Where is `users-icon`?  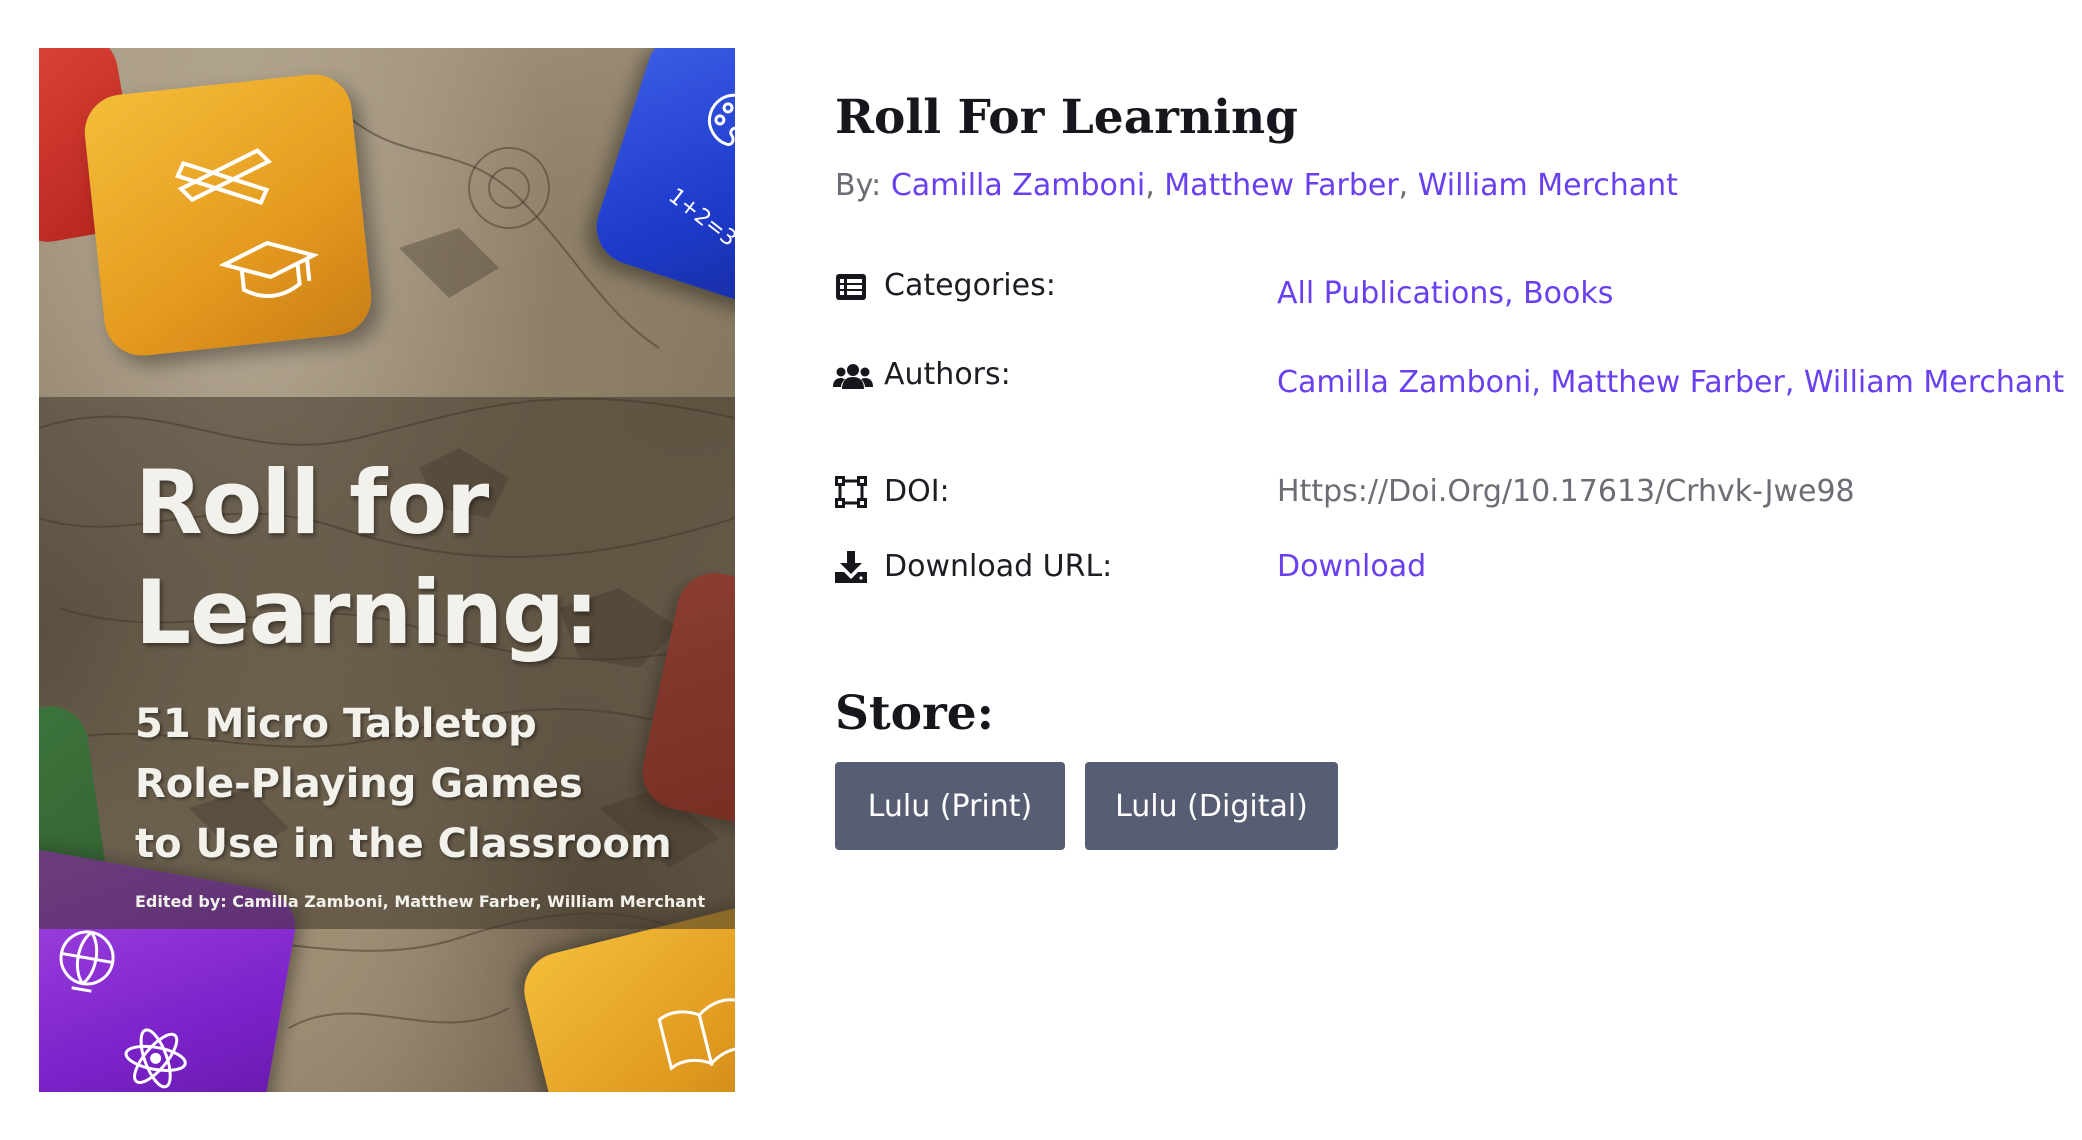
users-icon is located at coordinates (853, 376).